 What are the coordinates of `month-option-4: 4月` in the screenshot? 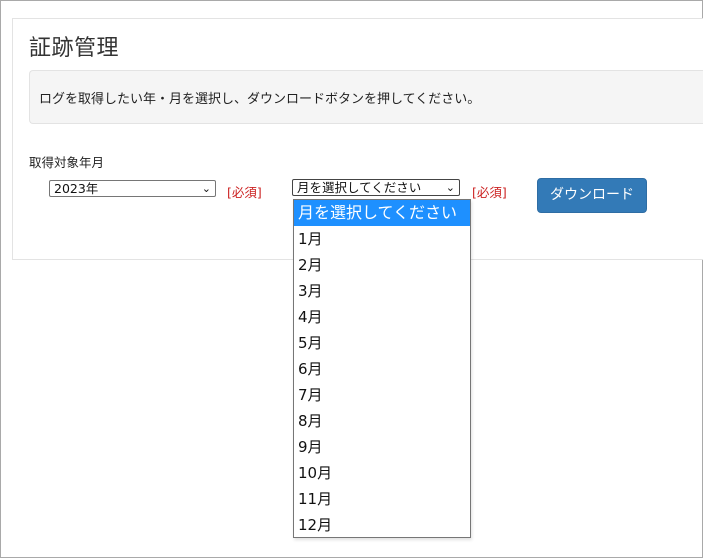 It's located at (382, 317).